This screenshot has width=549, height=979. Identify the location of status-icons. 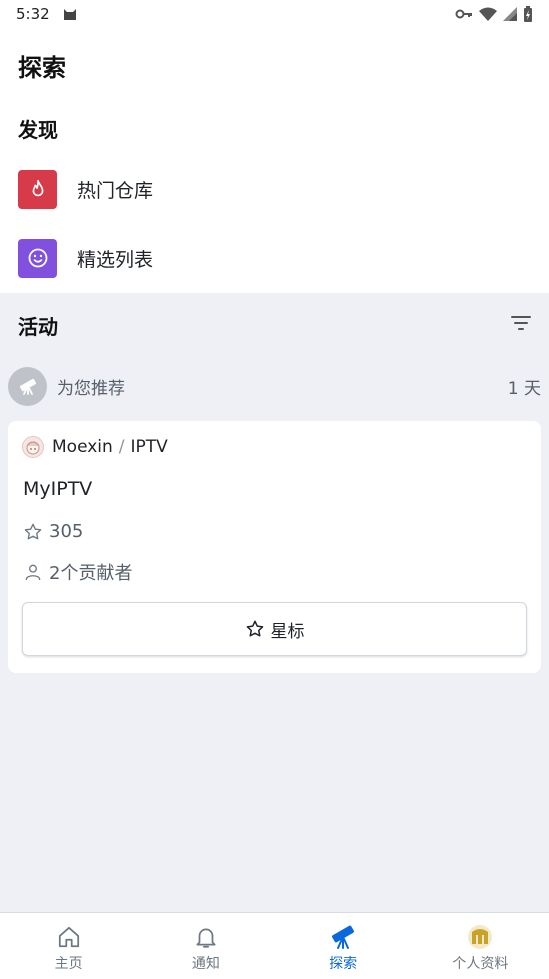
(494, 14).